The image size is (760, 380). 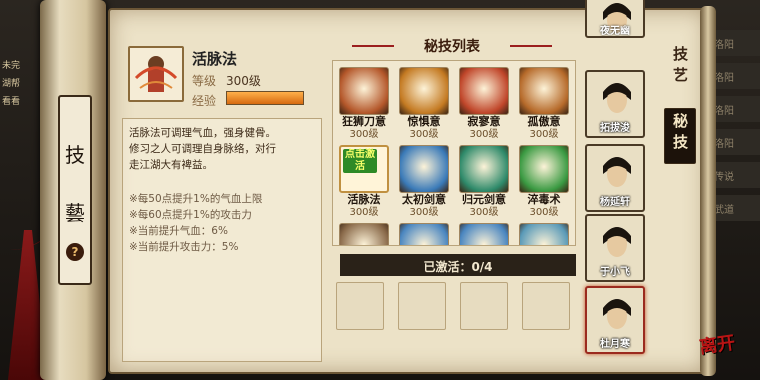 What do you see at coordinates (615, 272) in the screenshot?
I see `character-name: 于小飞` at bounding box center [615, 272].